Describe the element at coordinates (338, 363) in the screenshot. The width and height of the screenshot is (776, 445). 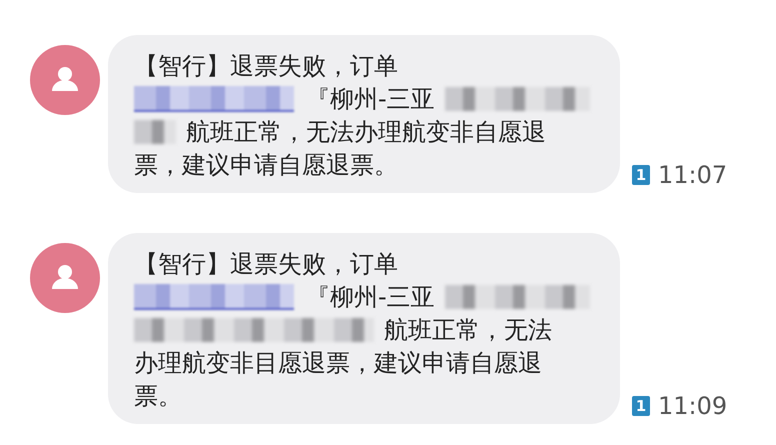
I see `message-text: 办理航变非目愿退票，建议申请自愿退` at that location.